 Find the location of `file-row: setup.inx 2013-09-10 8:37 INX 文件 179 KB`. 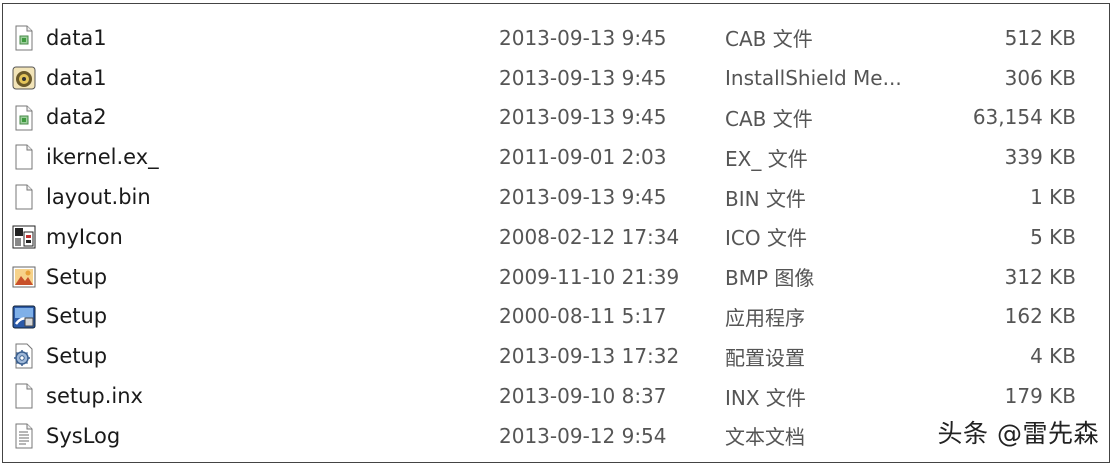

file-row: setup.inx 2013-09-10 8:37 INX 文件 179 KB is located at coordinates (556, 396).